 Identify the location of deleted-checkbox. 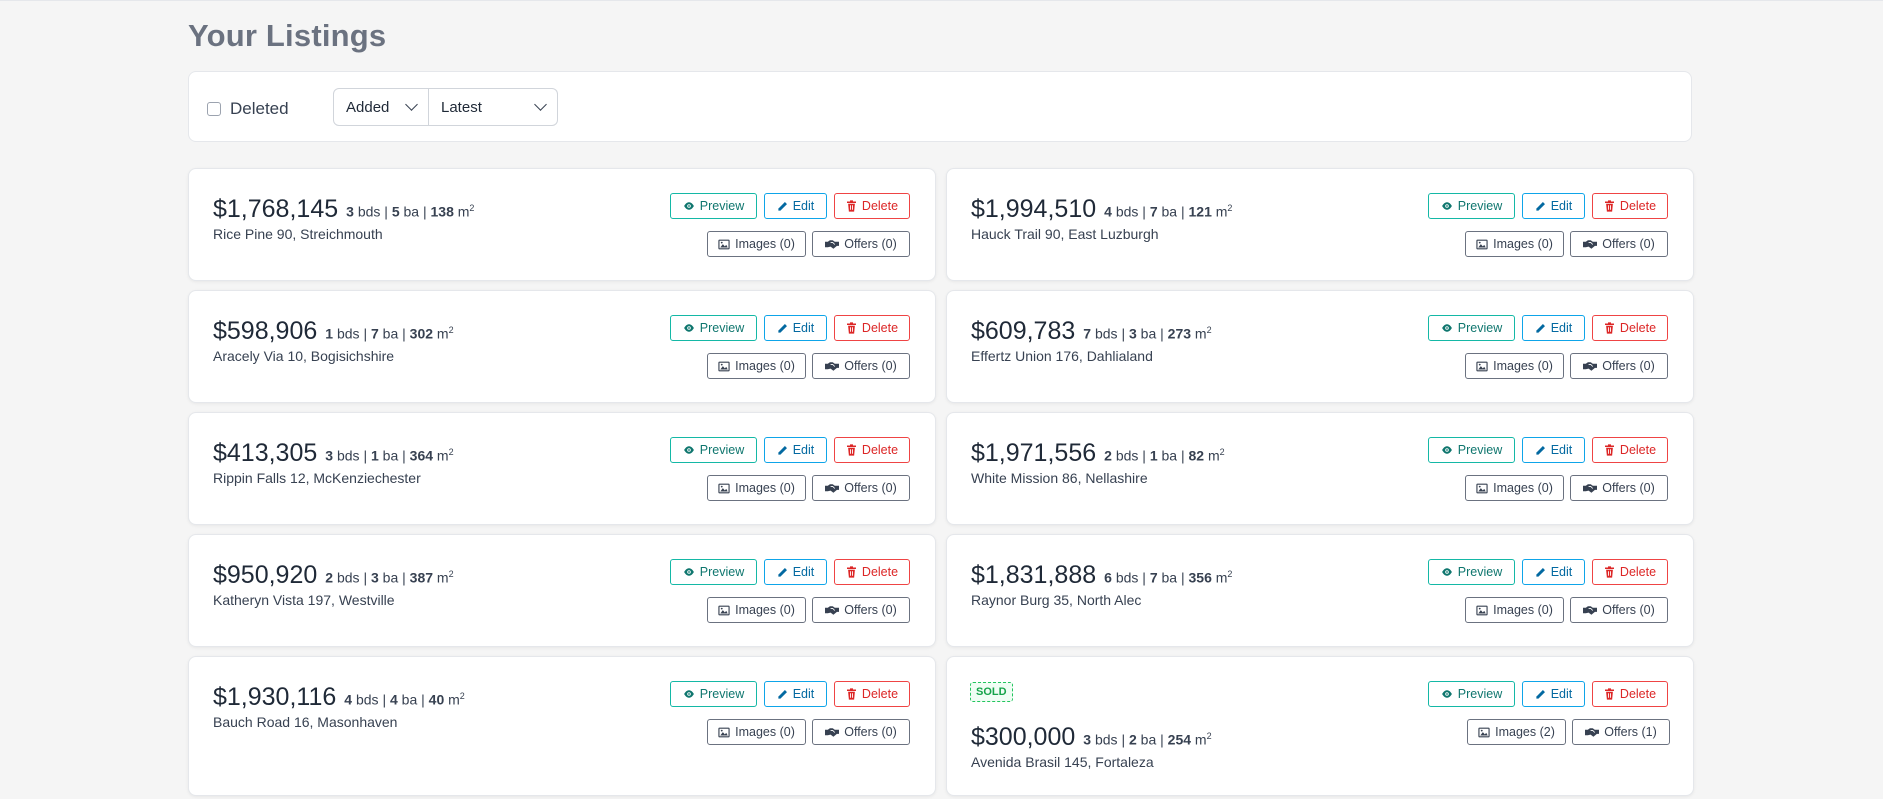
(214, 109).